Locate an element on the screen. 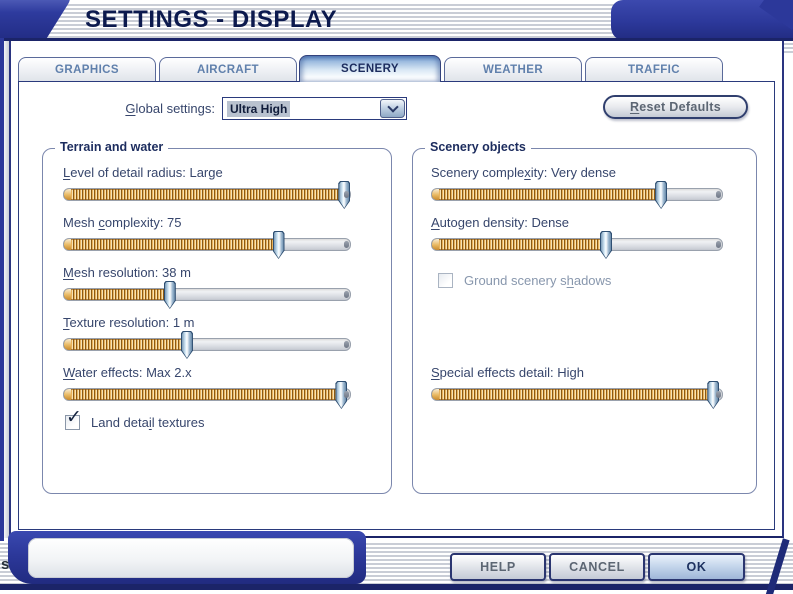 This screenshot has height=594, width=793. global-settings-value: Ultra High is located at coordinates (259, 108).